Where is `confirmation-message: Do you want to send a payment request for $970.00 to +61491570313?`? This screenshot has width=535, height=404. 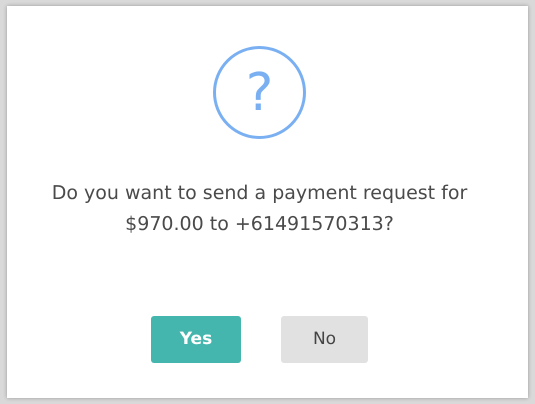 confirmation-message: Do you want to send a payment request for $970.00 to +61491570313? is located at coordinates (259, 209).